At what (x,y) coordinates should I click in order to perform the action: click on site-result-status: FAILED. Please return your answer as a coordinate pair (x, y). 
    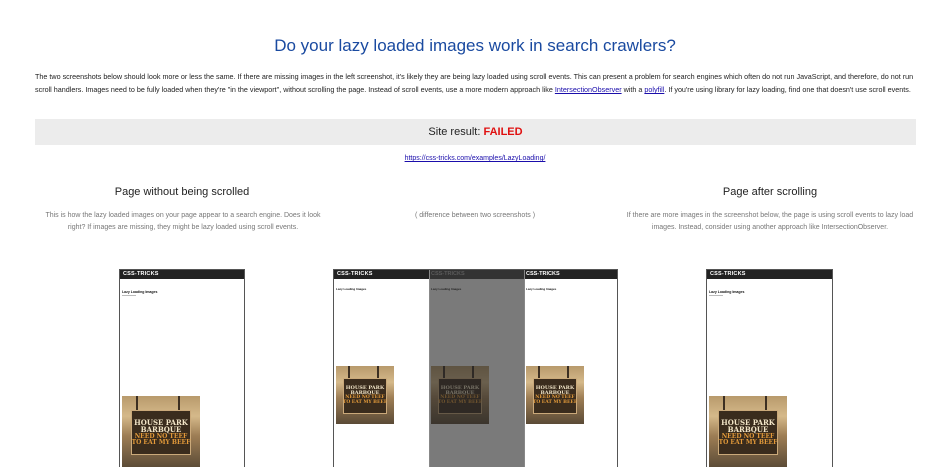
    Looking at the image, I should click on (503, 132).